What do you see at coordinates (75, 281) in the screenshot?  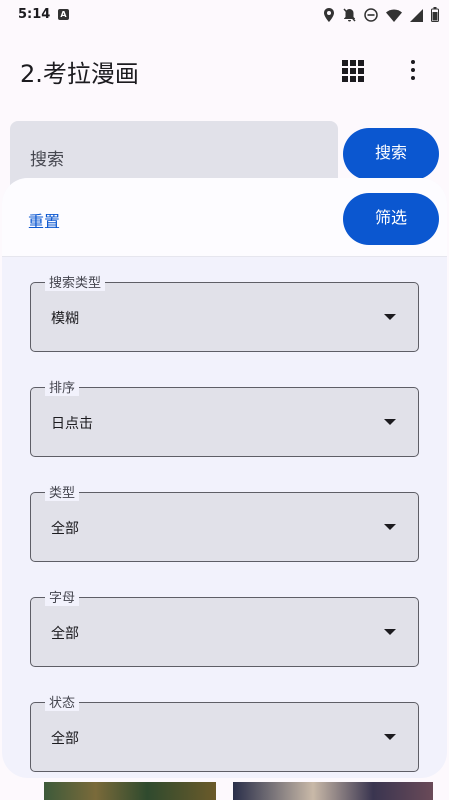 I see `field-label: 搜索类型` at bounding box center [75, 281].